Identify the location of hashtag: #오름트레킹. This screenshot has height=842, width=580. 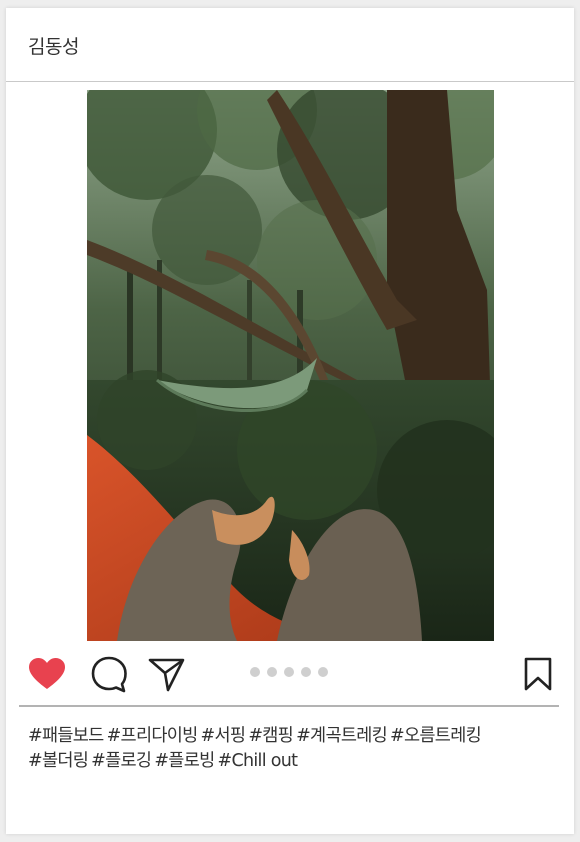
(436, 736).